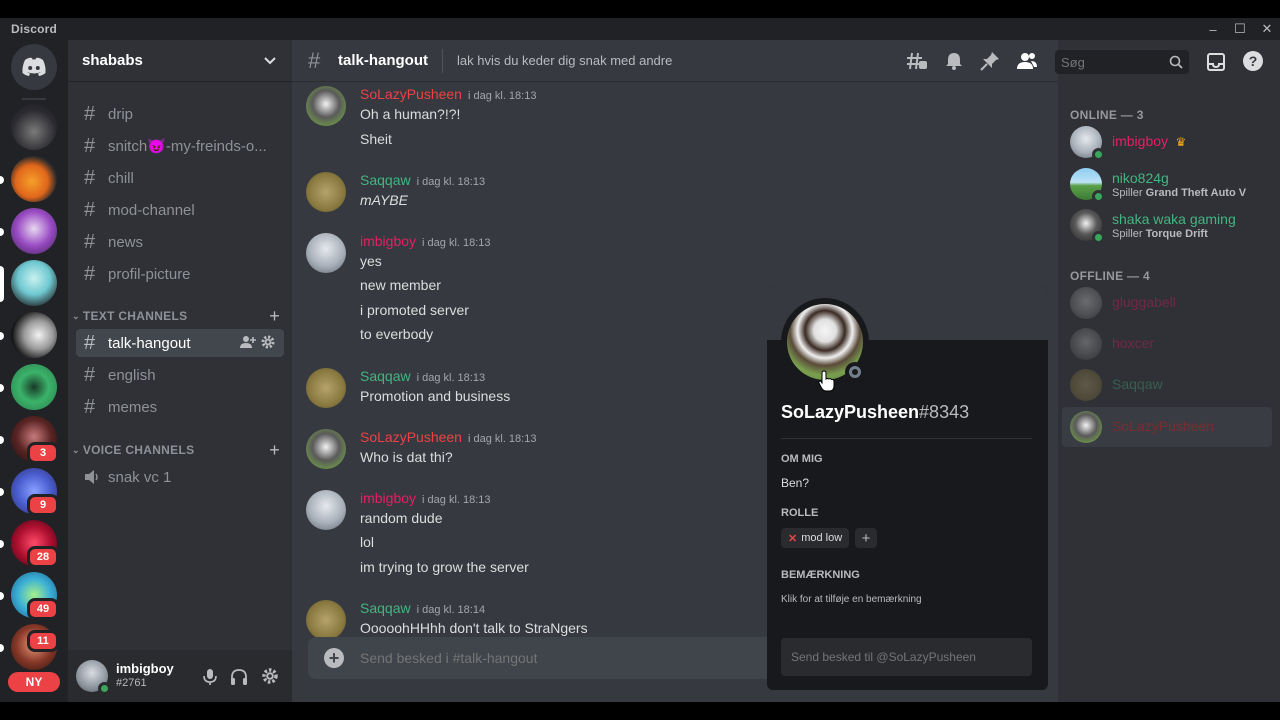  I want to click on channel-chill: # chill, so click(180, 178).